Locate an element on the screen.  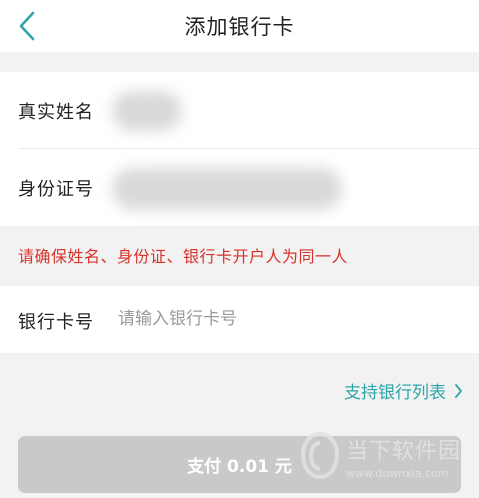
name-label: 真实姓名 is located at coordinates (56, 112).